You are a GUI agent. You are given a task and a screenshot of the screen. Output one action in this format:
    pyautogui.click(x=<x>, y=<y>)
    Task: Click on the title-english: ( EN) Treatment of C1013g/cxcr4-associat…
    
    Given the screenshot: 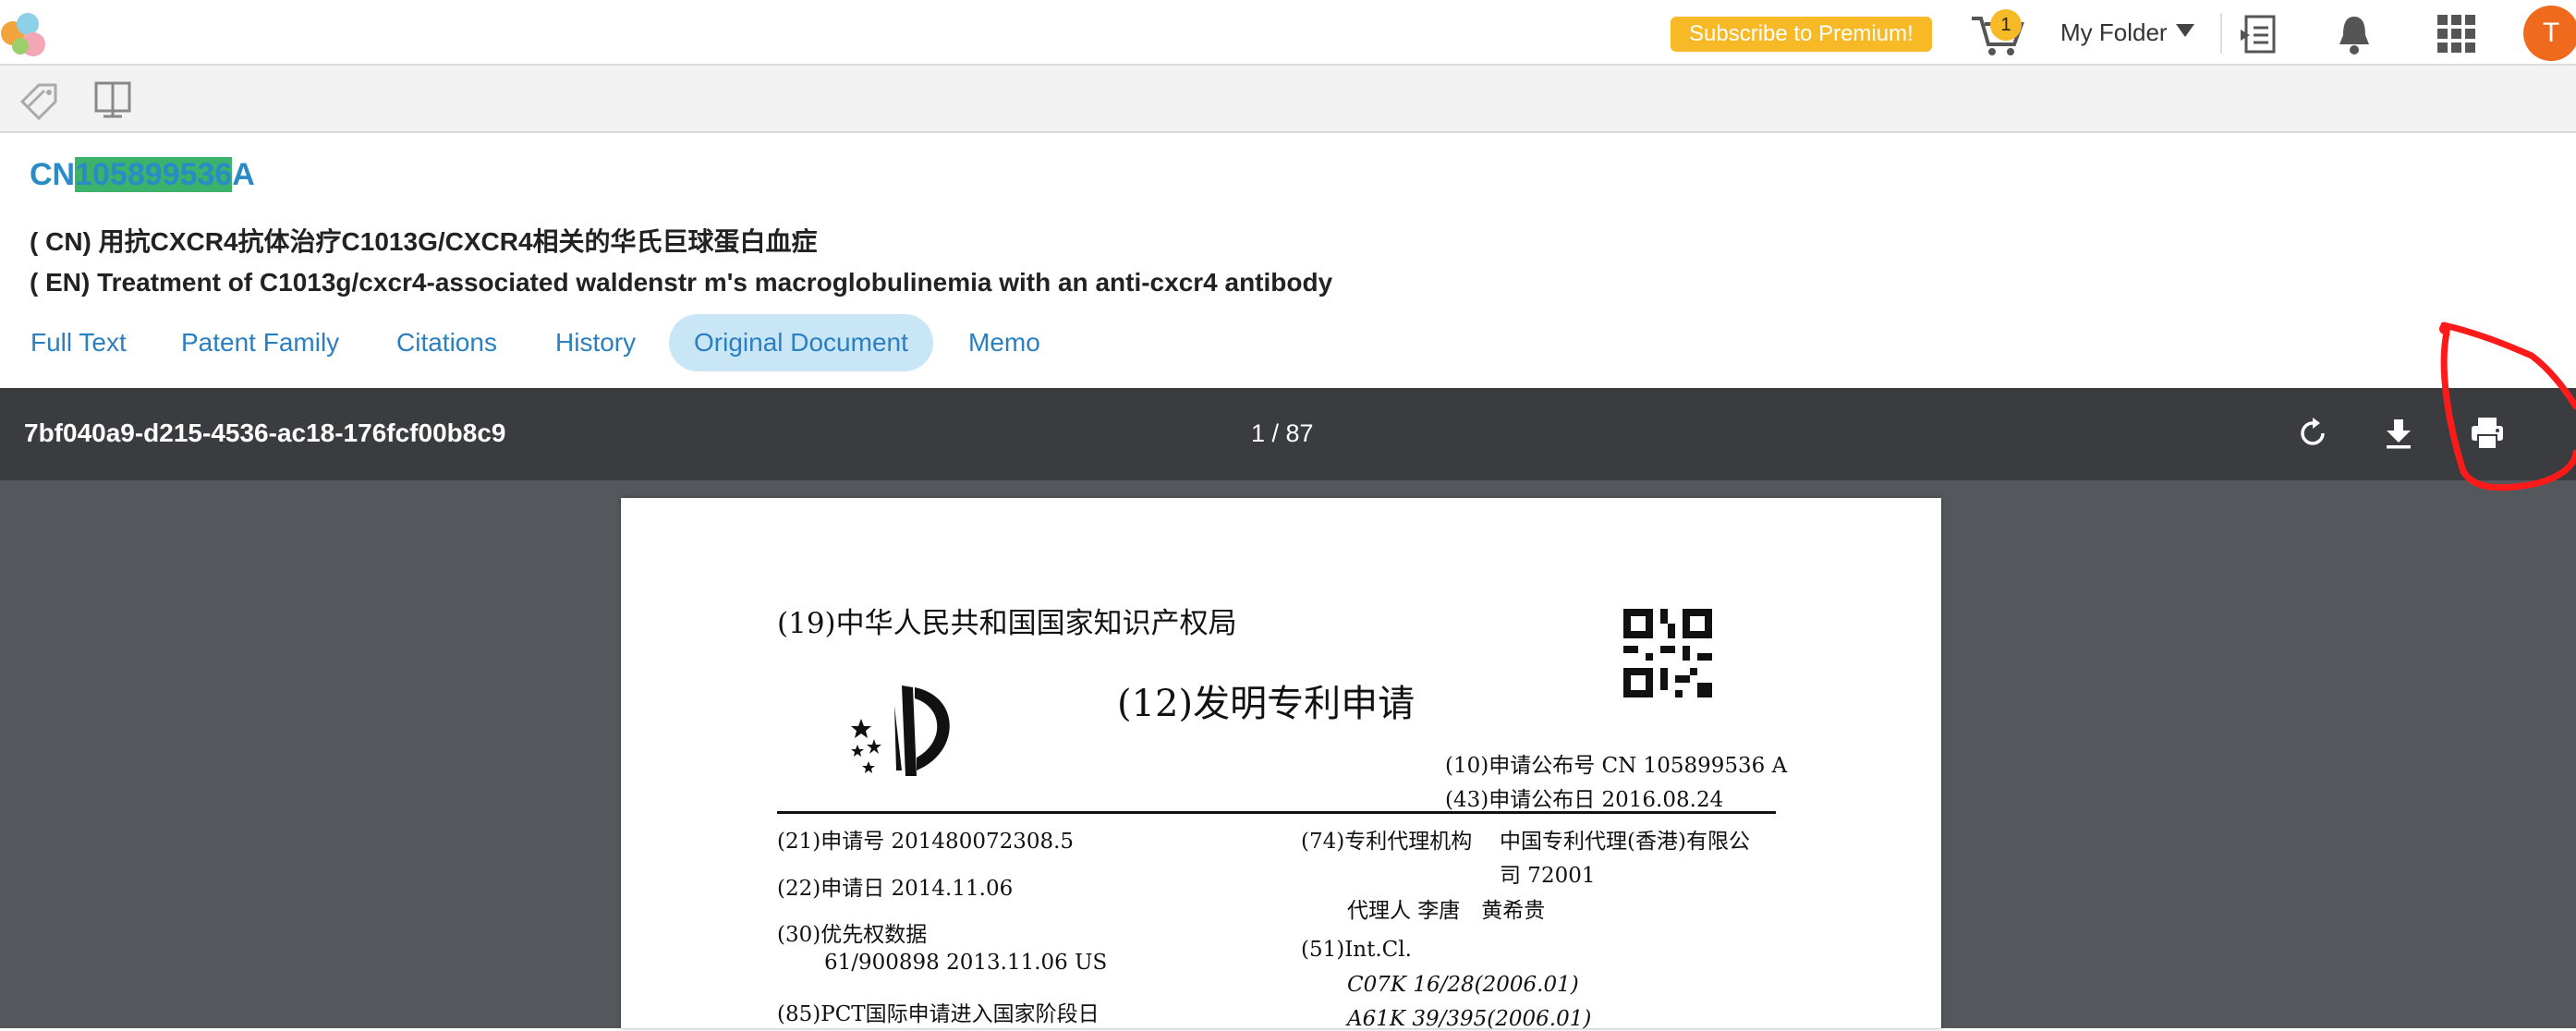 What is the action you would take?
    pyautogui.click(x=681, y=282)
    